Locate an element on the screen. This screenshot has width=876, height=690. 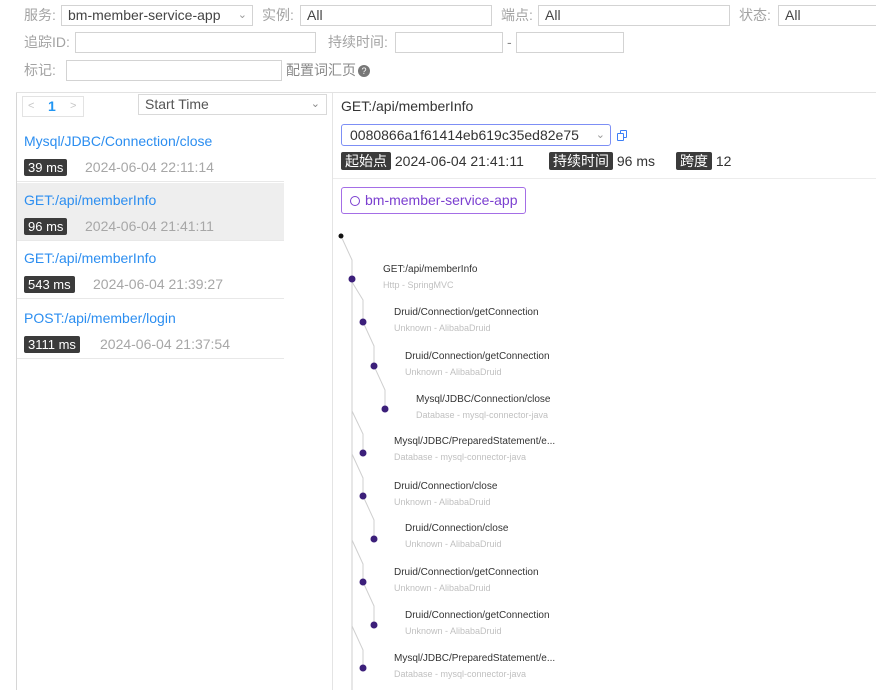
root-node-dot is located at coordinates (341, 236).